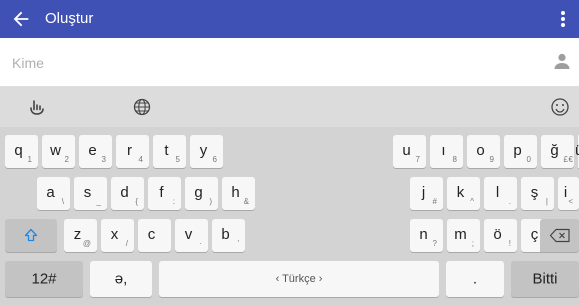 Image resolution: width=579 pixels, height=305 pixels. I want to click on more-options-icon, so click(563, 19).